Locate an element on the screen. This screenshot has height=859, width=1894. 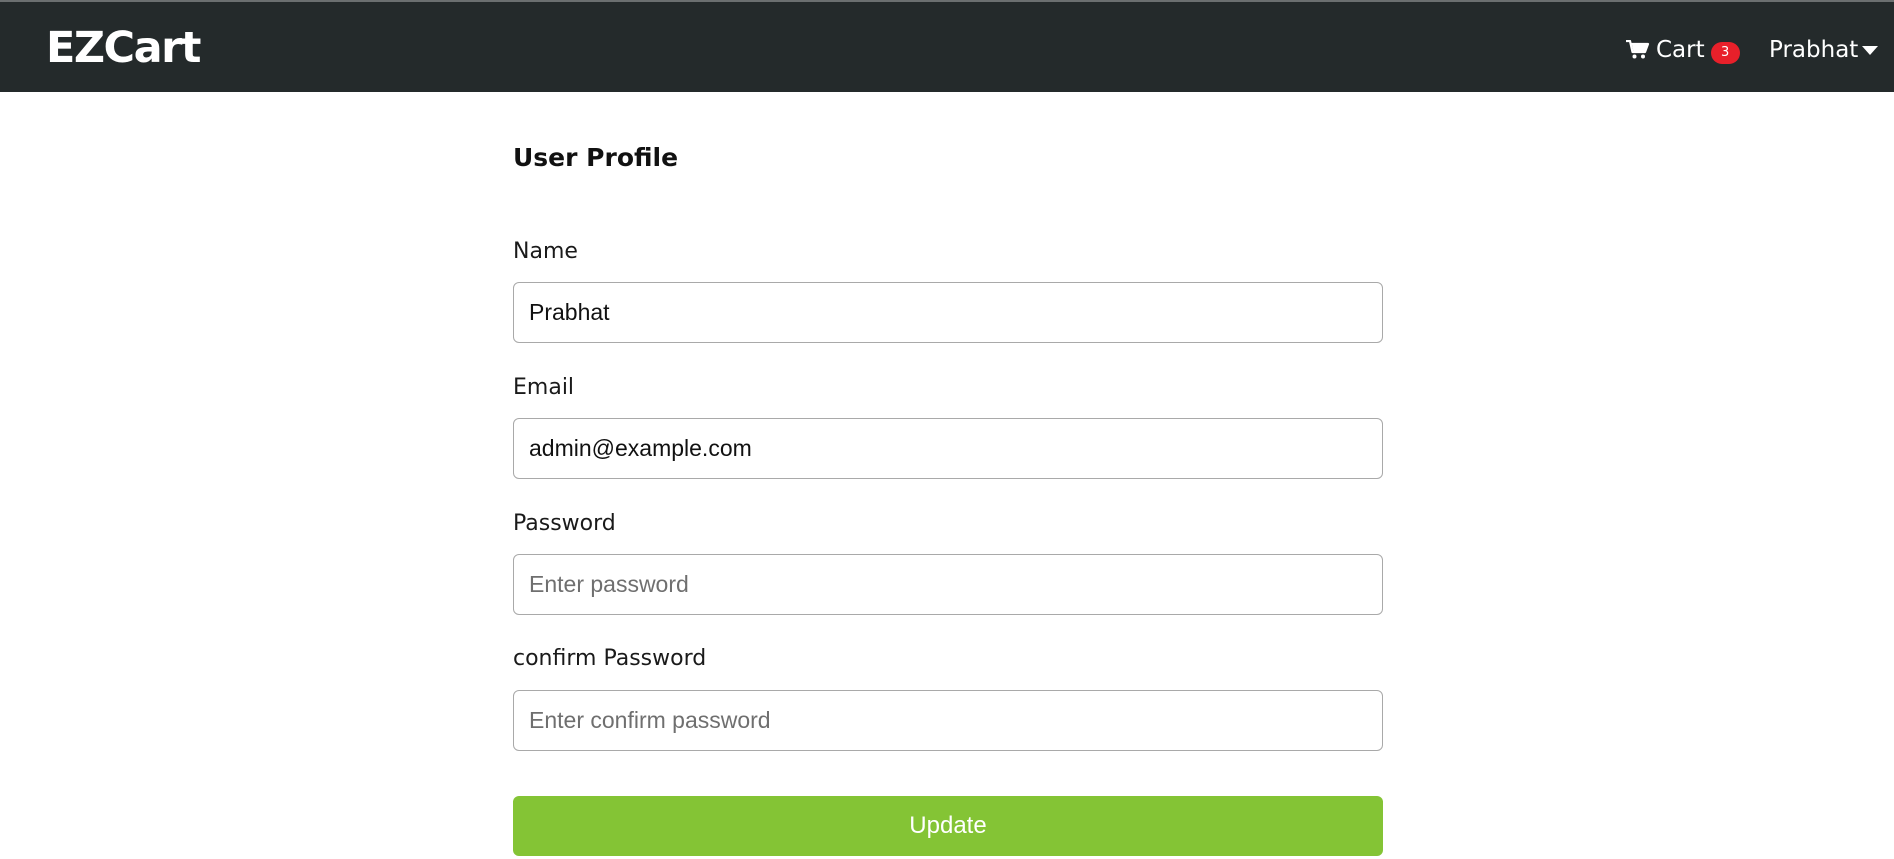
cart-link: Cart 3 is located at coordinates (1683, 50).